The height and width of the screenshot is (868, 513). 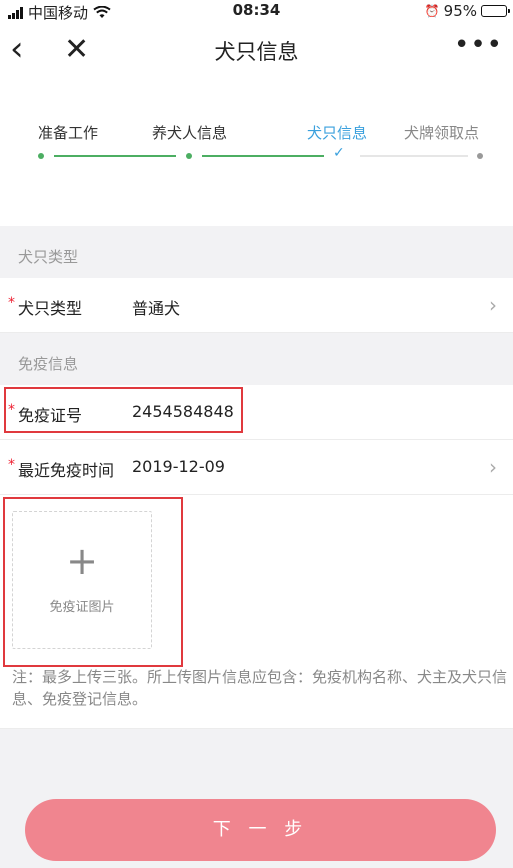 What do you see at coordinates (190, 133) in the screenshot?
I see `step-label-owner-info: 养犬人信息` at bounding box center [190, 133].